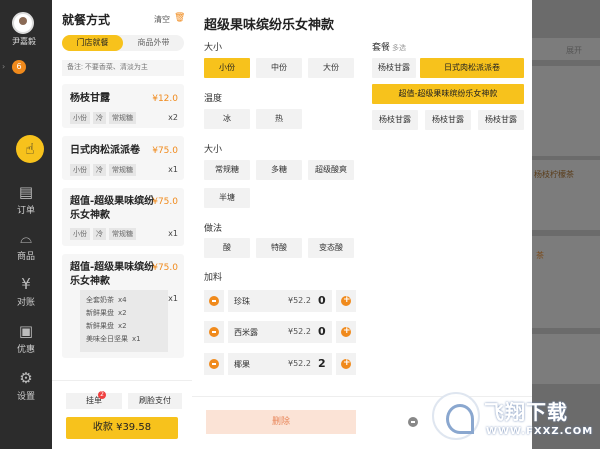 The image size is (600, 449). I want to click on addon-name: 珍珠, so click(242, 301).